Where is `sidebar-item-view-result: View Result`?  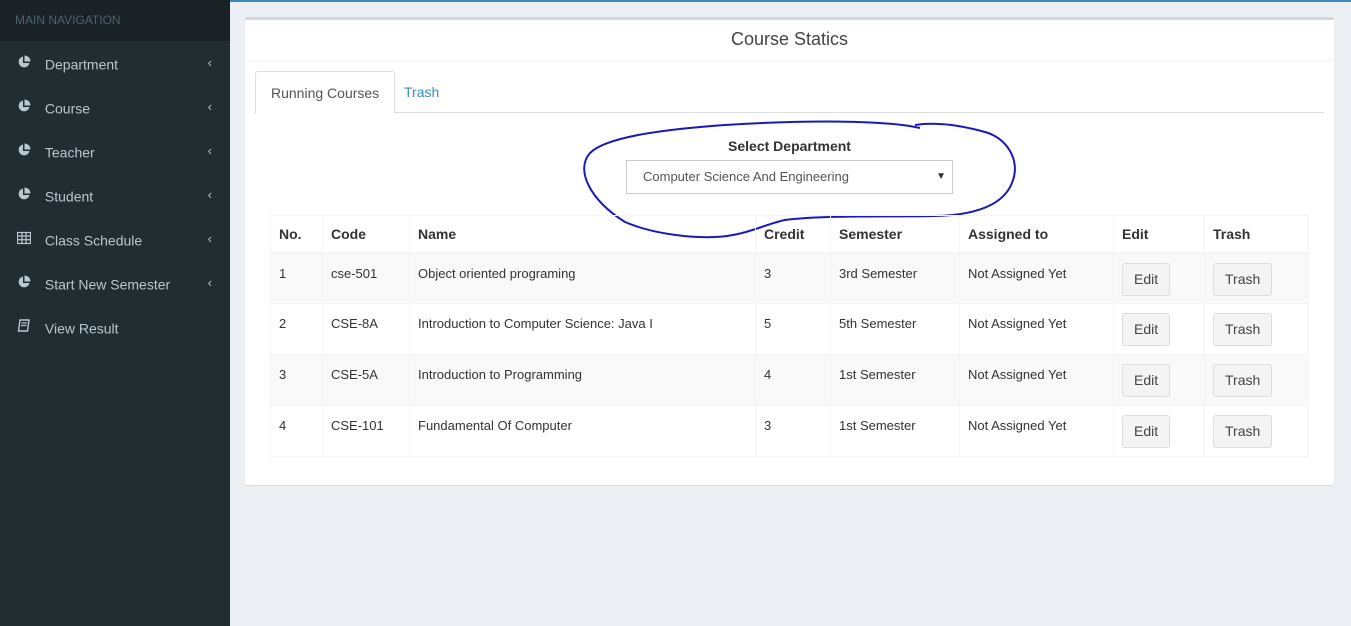 sidebar-item-view-result: View Result is located at coordinates (115, 327).